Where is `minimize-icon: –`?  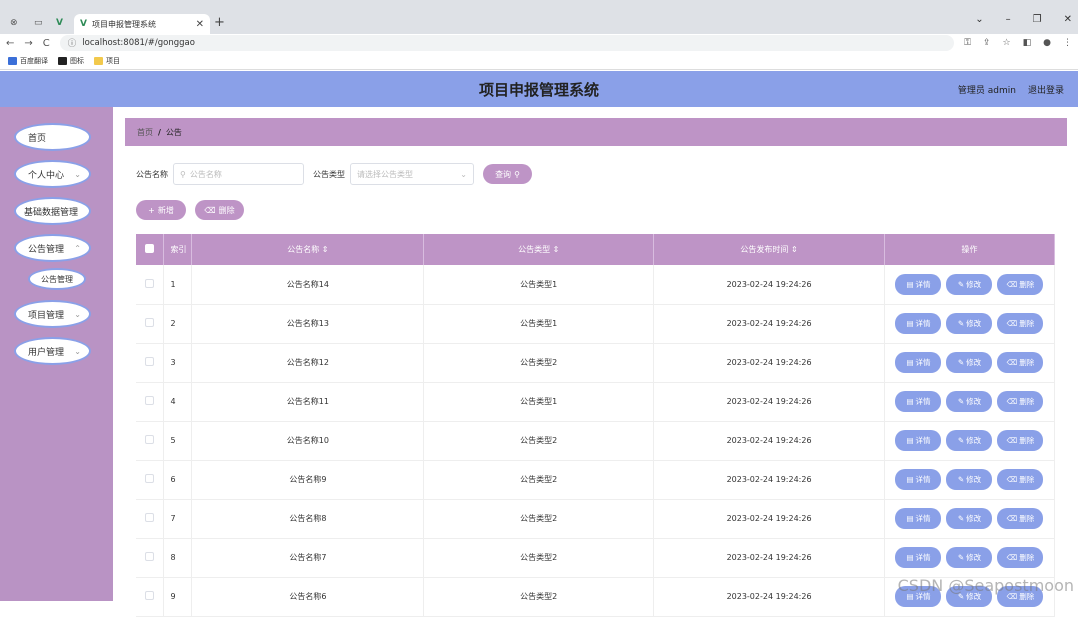 minimize-icon: – is located at coordinates (1008, 19).